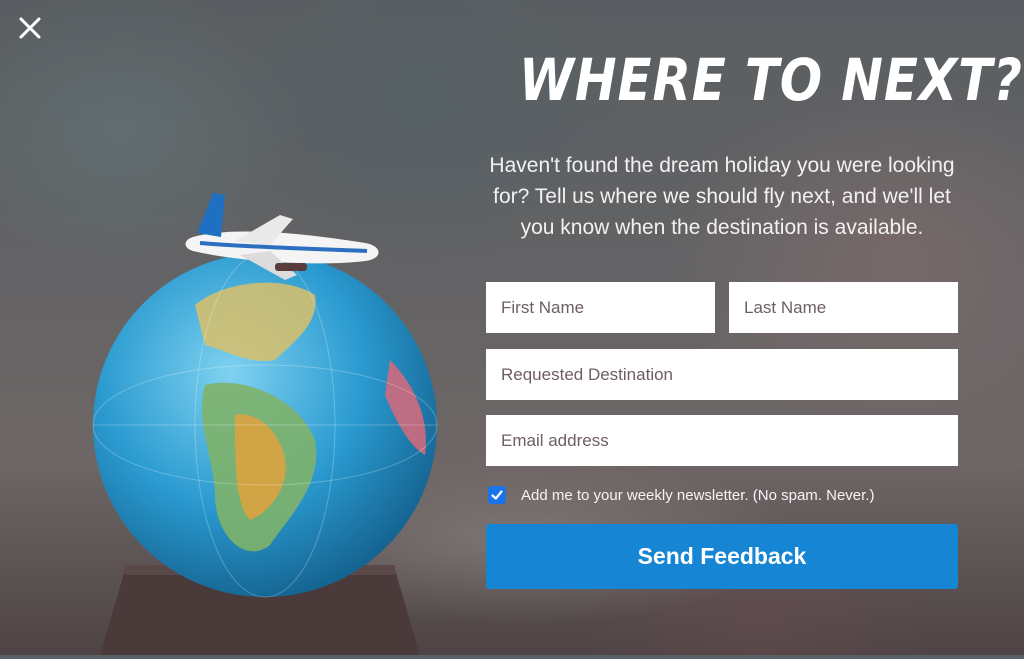 This screenshot has height=659, width=1024. Describe the element at coordinates (843, 307) in the screenshot. I see `last-name-input` at that location.